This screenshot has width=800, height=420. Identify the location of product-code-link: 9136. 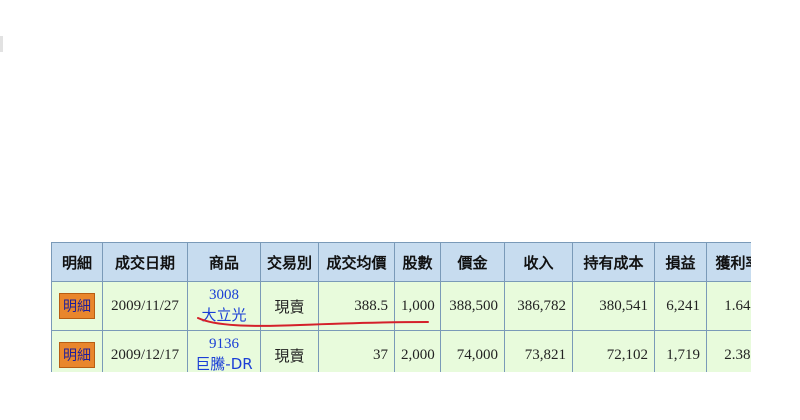
(224, 344).